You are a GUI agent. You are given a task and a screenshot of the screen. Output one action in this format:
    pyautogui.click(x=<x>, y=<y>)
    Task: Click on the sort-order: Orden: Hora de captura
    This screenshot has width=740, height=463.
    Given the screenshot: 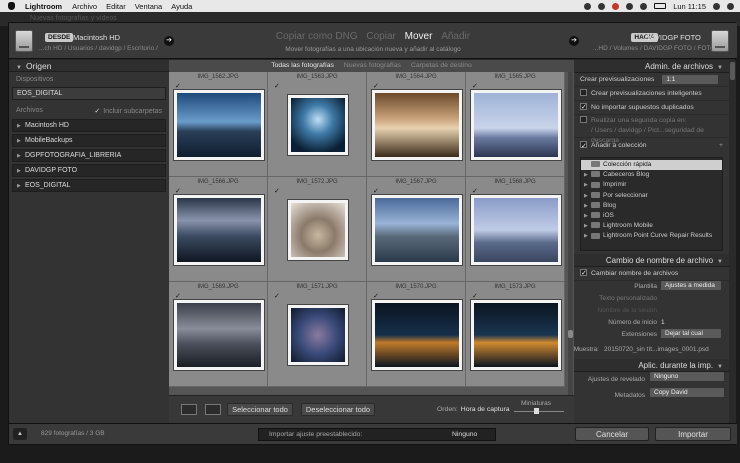 What is the action you would take?
    pyautogui.click(x=473, y=409)
    